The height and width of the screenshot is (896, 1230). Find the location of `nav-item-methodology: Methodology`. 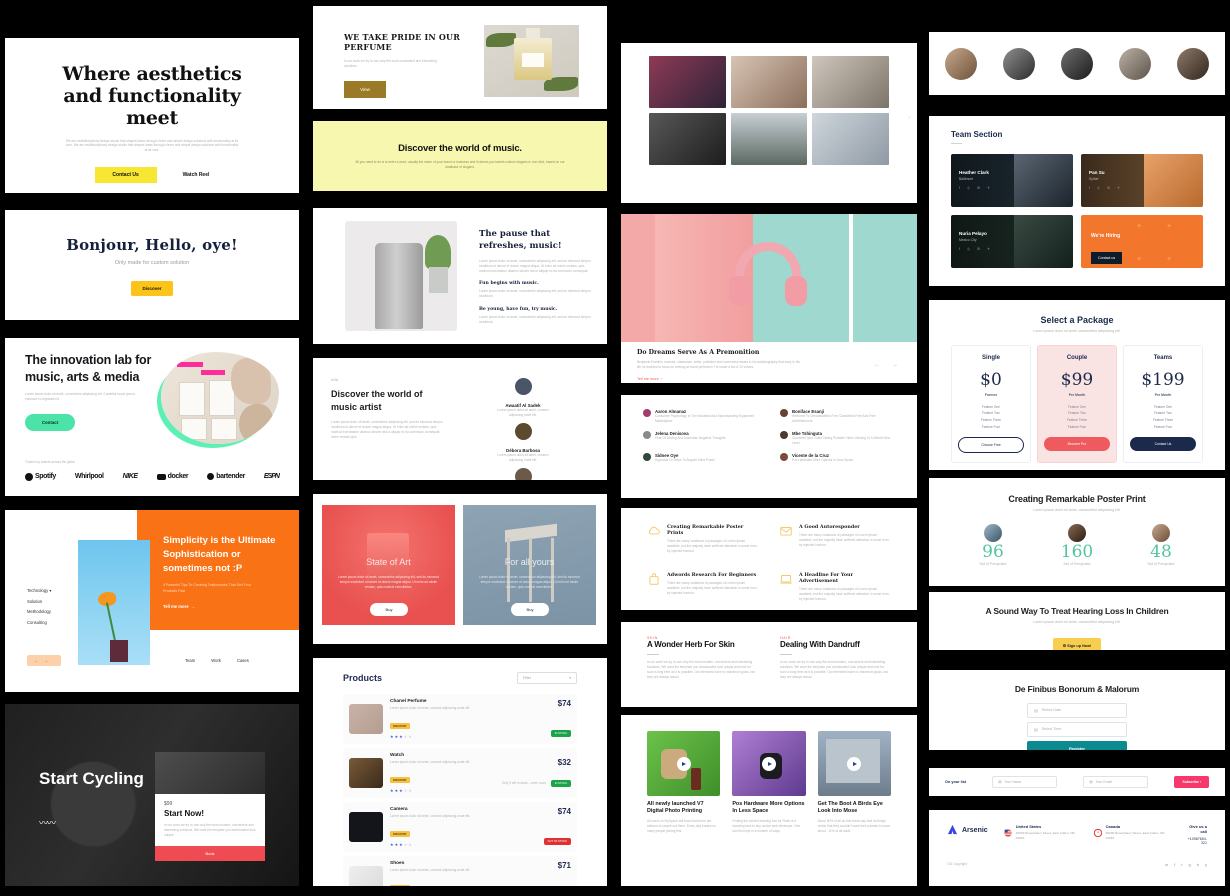

nav-item-methodology: Methodology is located at coordinates (39, 612).